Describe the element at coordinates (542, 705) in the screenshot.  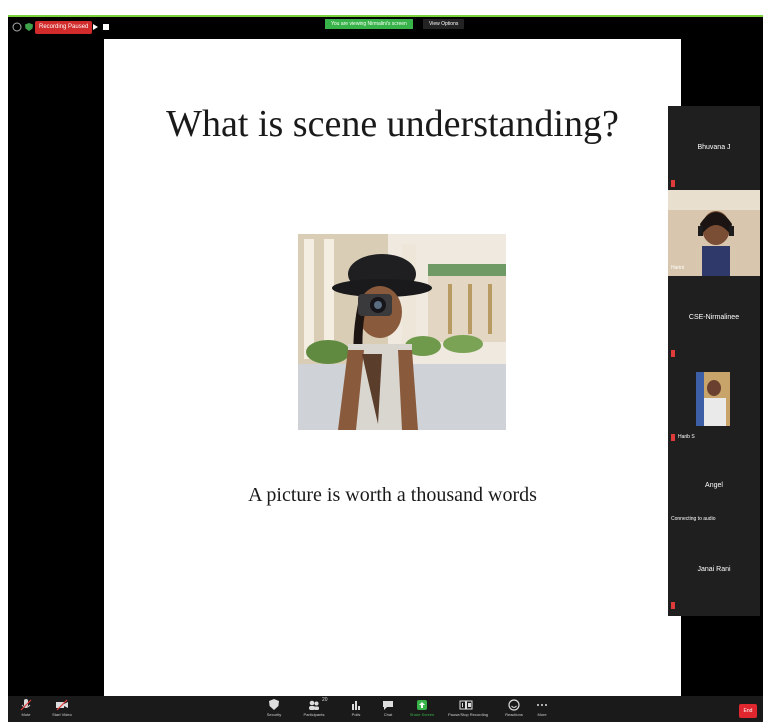
I see `more-dots-icon` at that location.